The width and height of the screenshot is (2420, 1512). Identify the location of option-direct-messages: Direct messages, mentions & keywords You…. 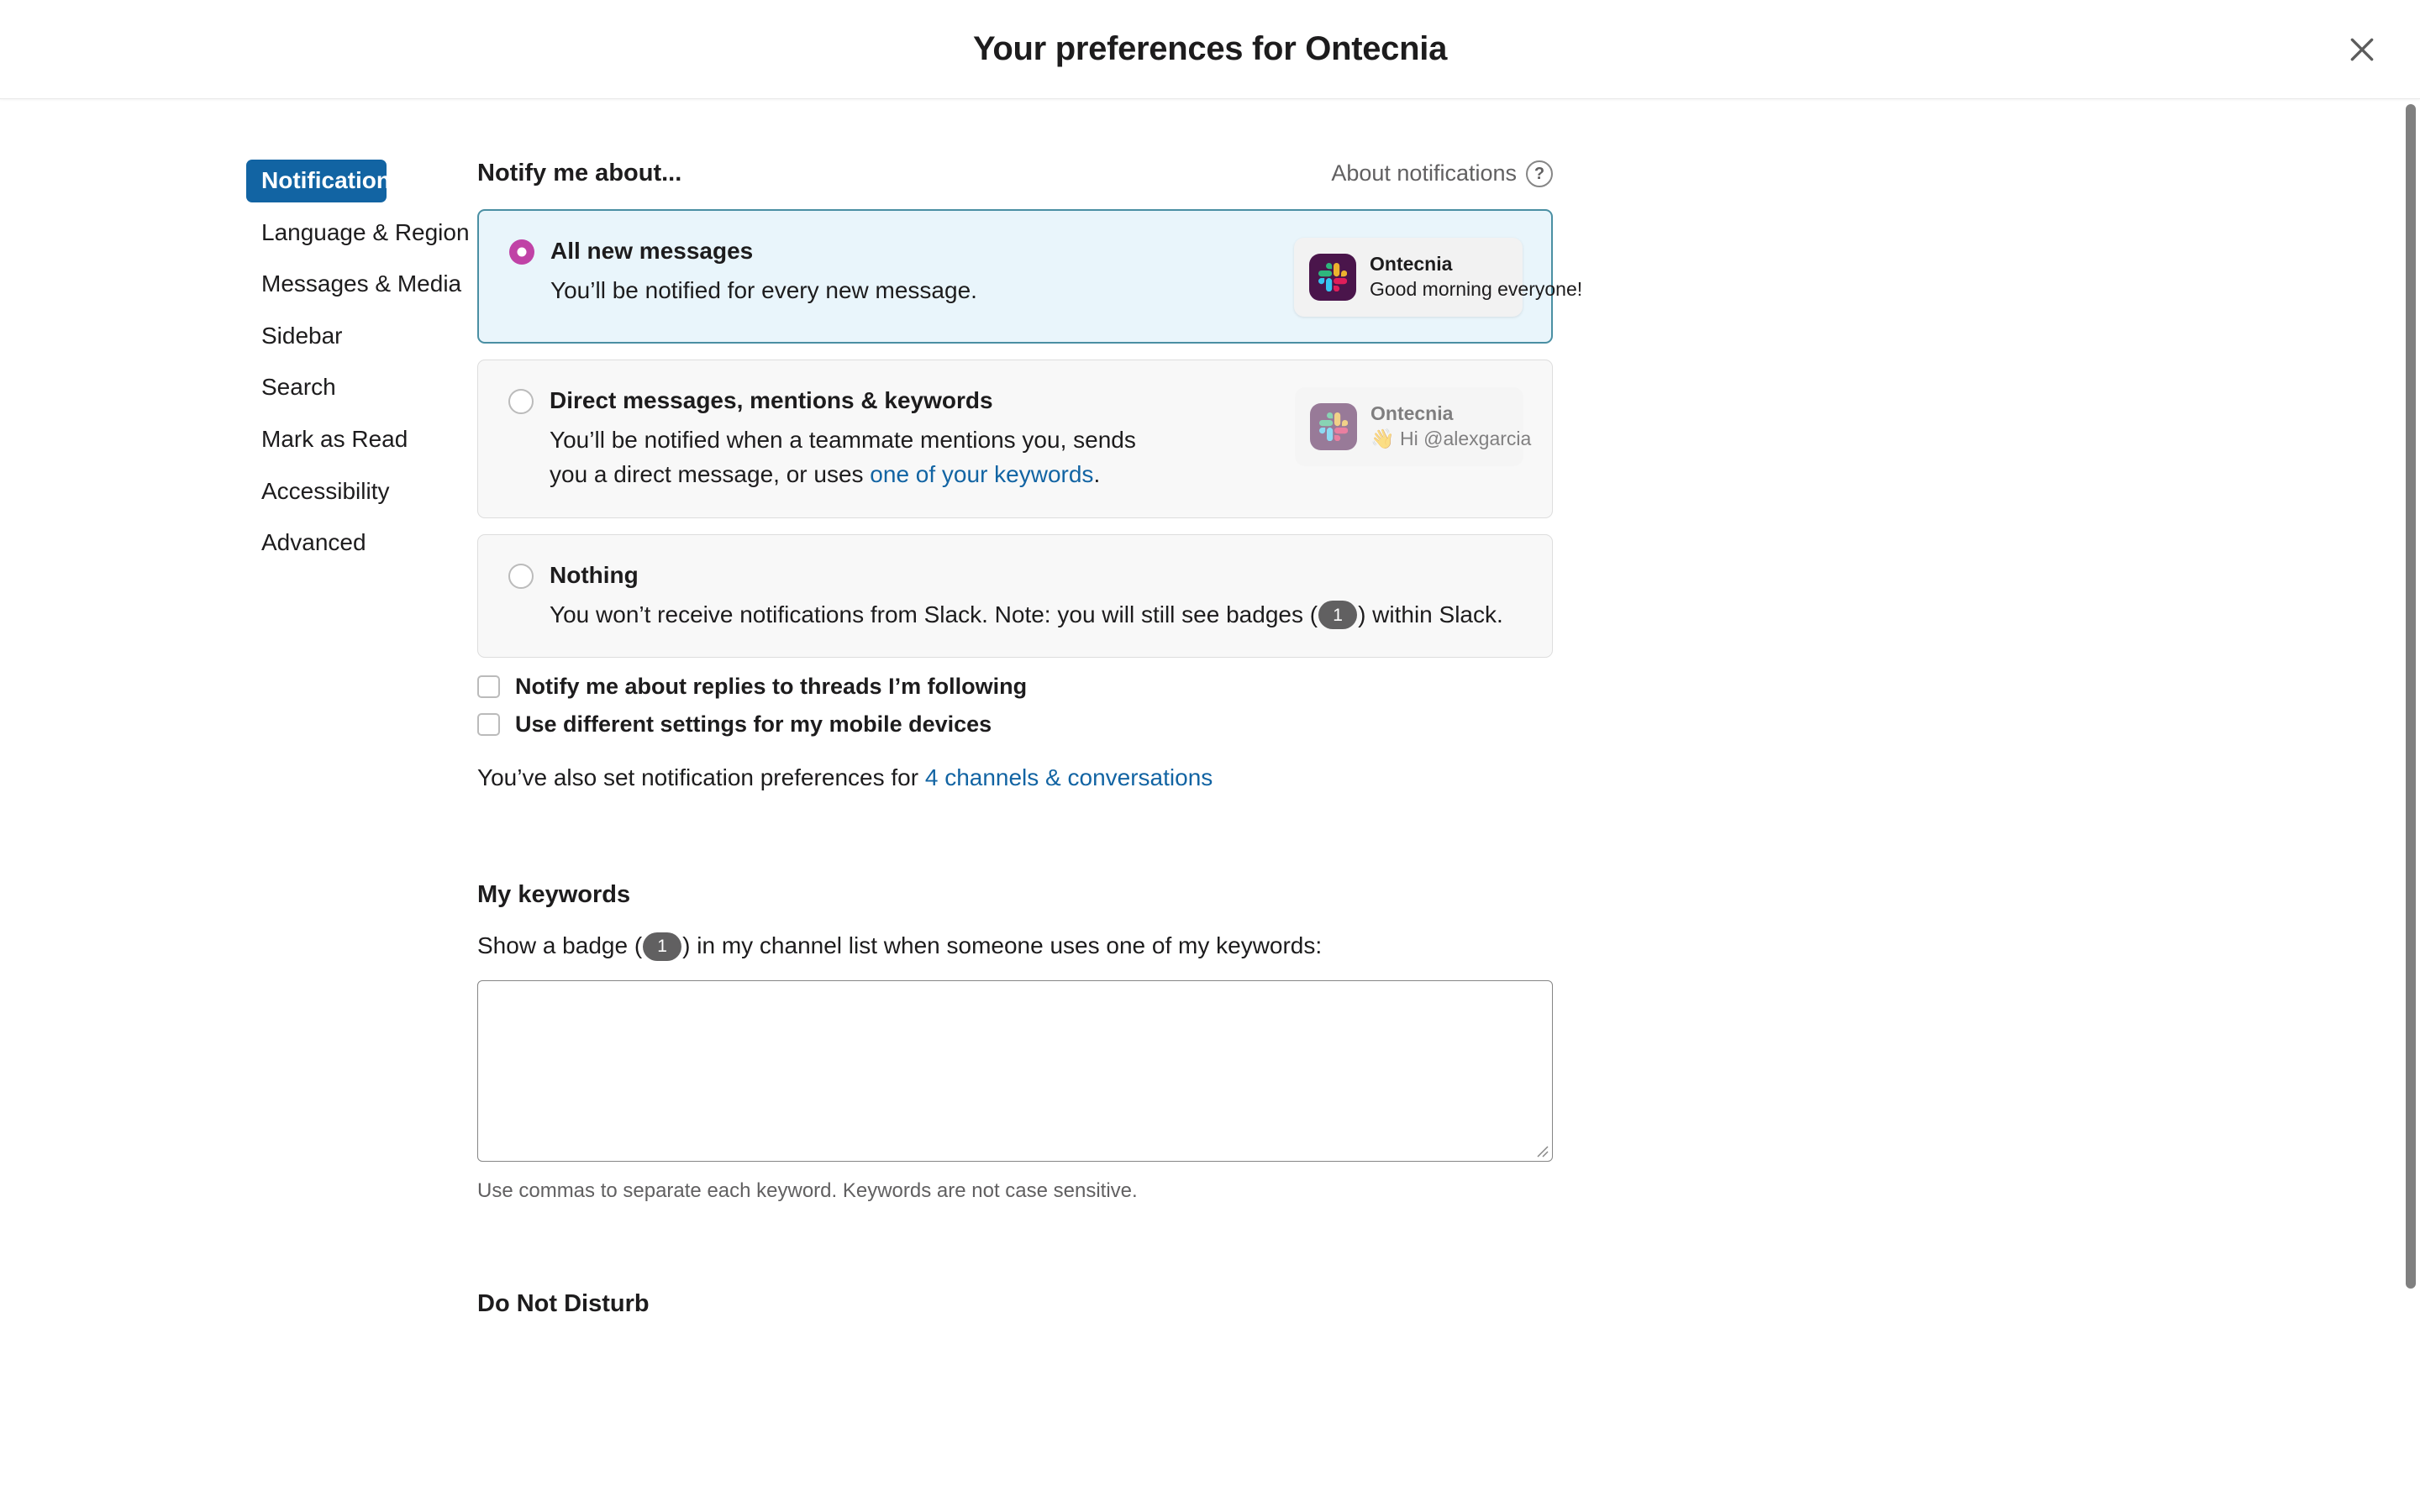
(1015, 438).